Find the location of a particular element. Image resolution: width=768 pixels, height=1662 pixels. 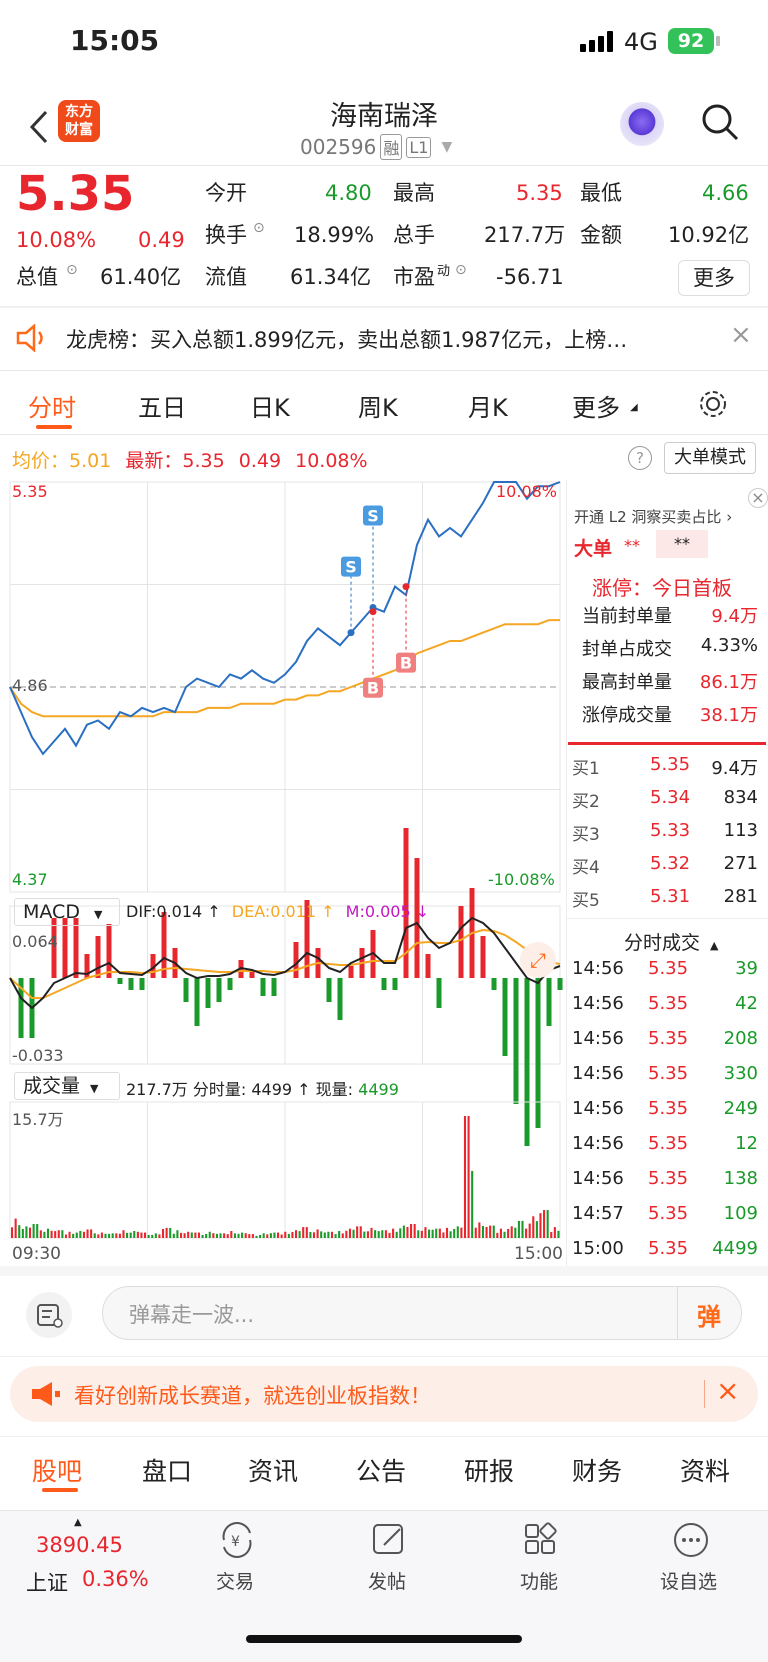

dock-post-label: 发帖 is located at coordinates (387, 1580).